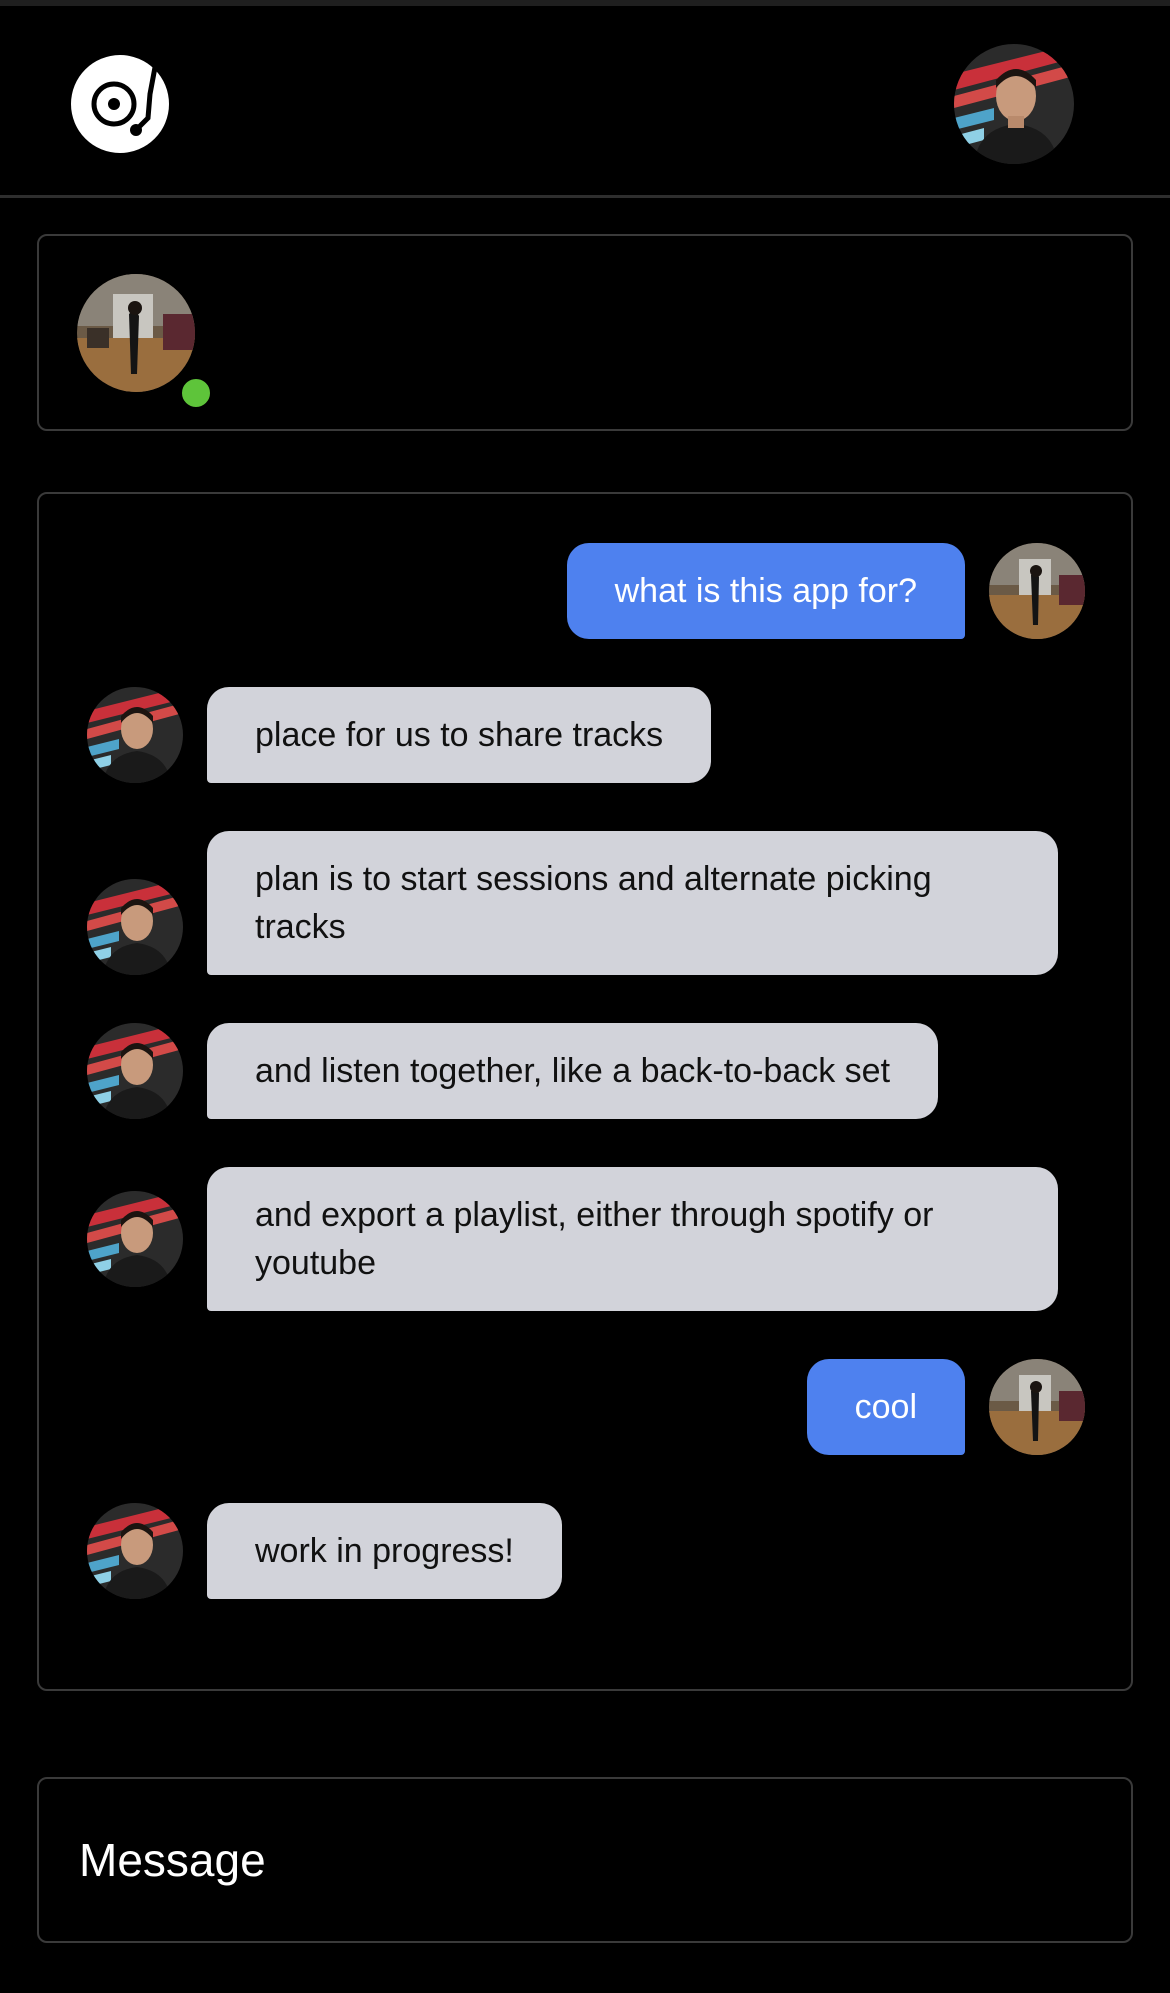 This screenshot has width=1170, height=1993. I want to click on message-bubble: place for us to share tracks, so click(459, 735).